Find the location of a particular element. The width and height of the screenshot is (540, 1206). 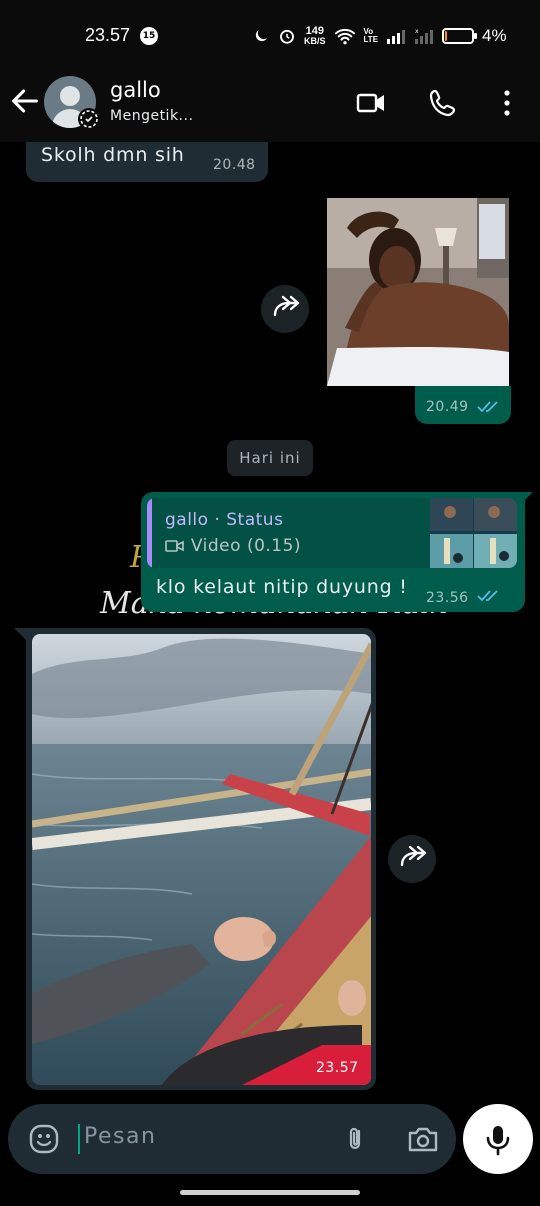

battery-percent: 4% is located at coordinates (494, 35).